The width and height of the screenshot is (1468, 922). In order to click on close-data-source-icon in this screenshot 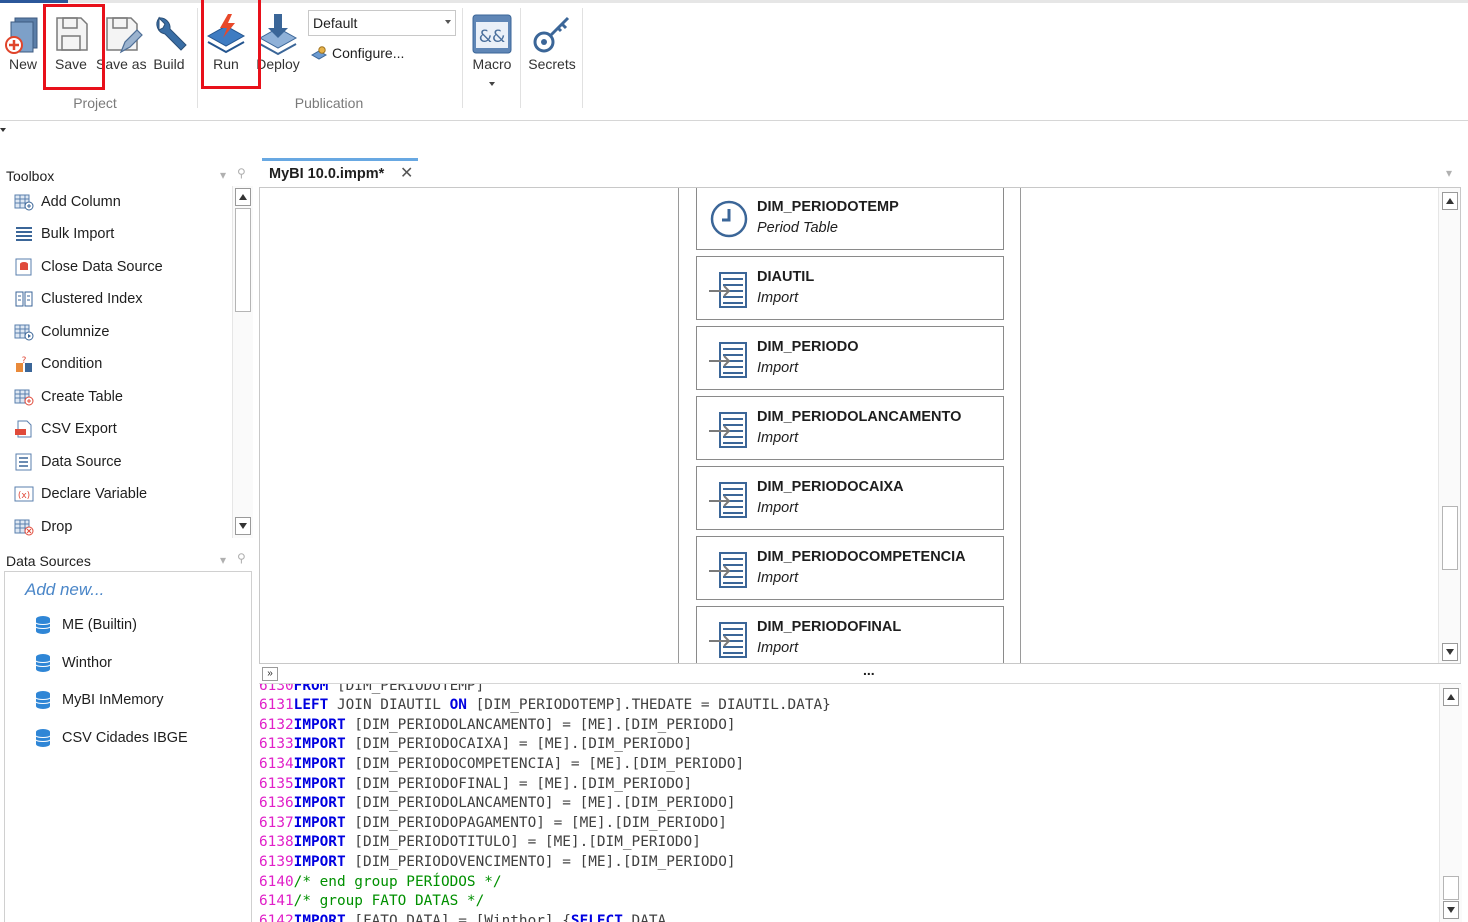, I will do `click(23, 267)`.